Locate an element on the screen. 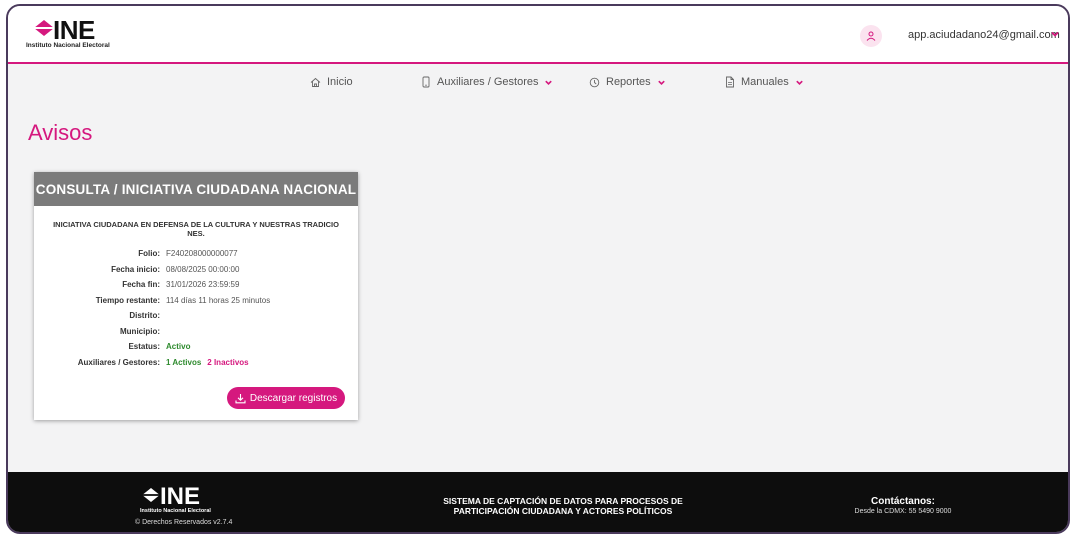 The image size is (1074, 536). contact-title: Contáctanos: is located at coordinates (903, 501).